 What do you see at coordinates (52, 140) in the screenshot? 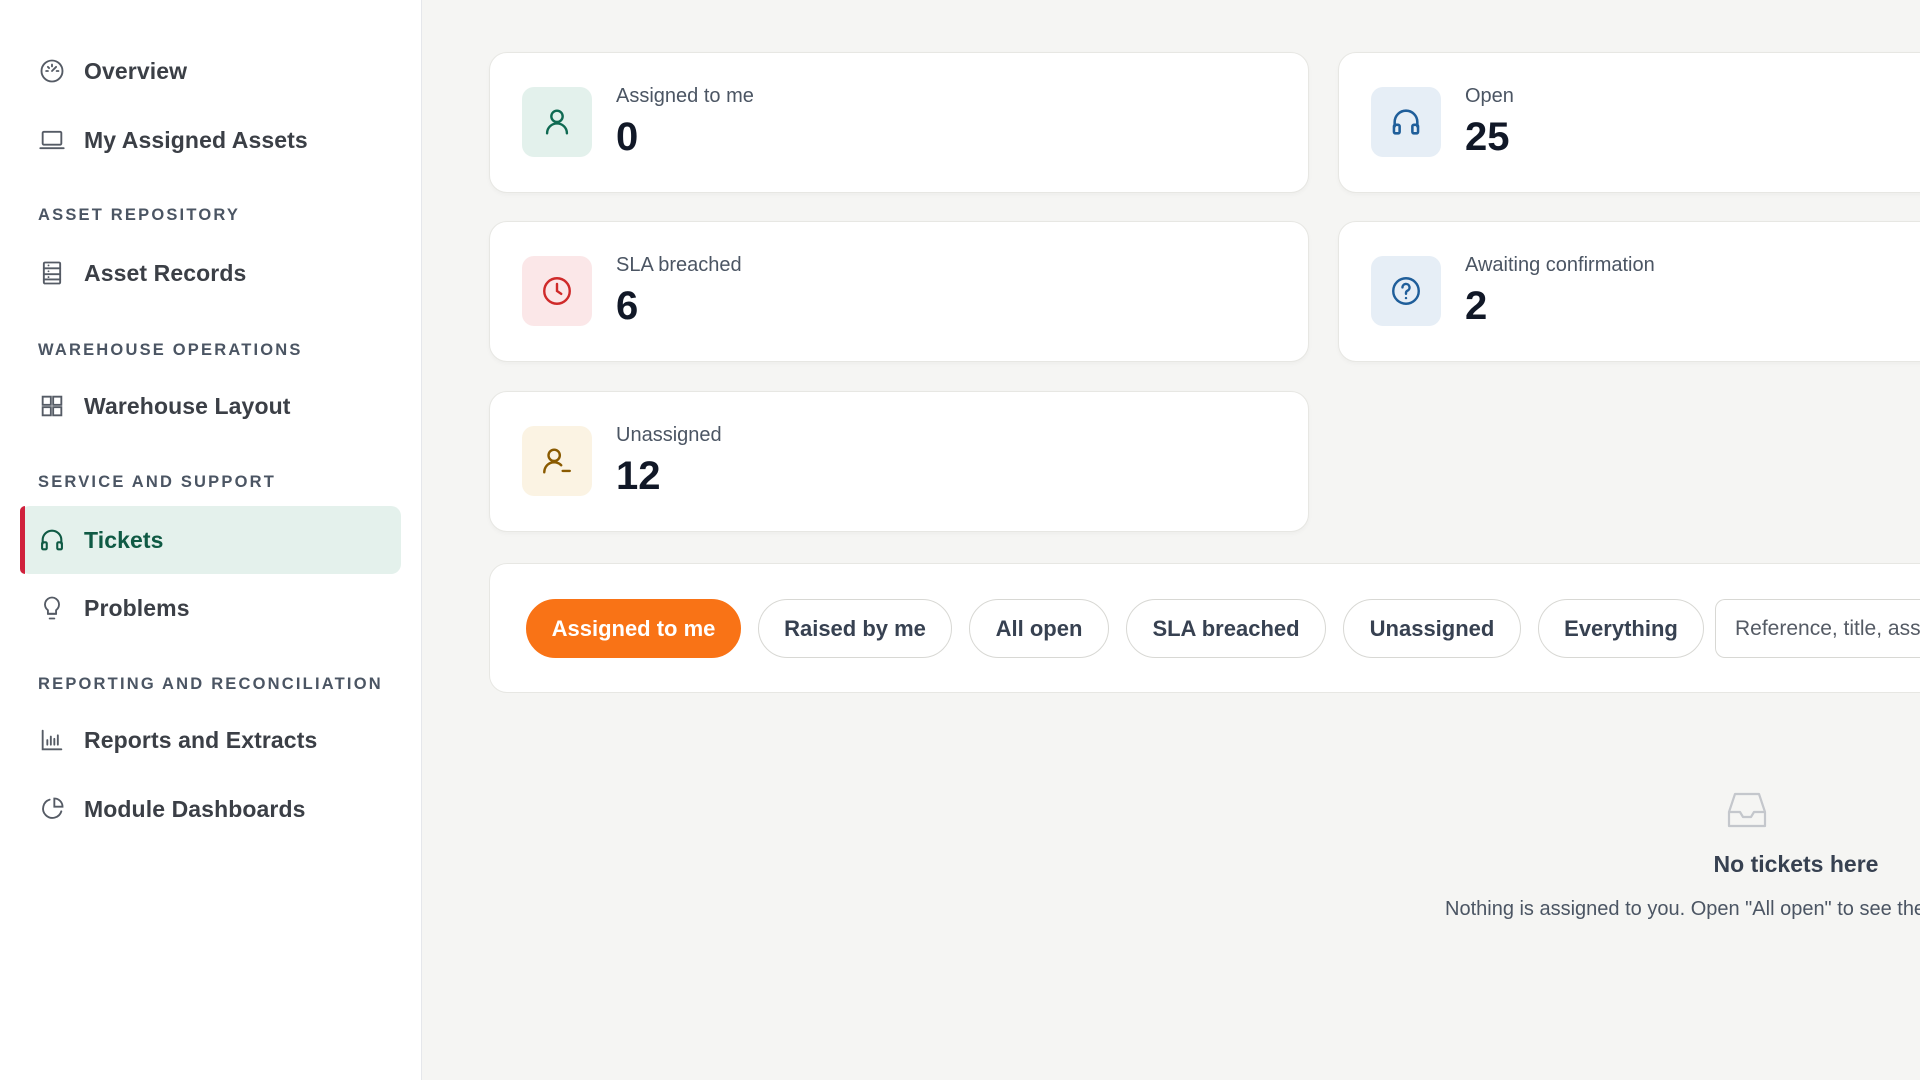
I see `laptop-icon` at bounding box center [52, 140].